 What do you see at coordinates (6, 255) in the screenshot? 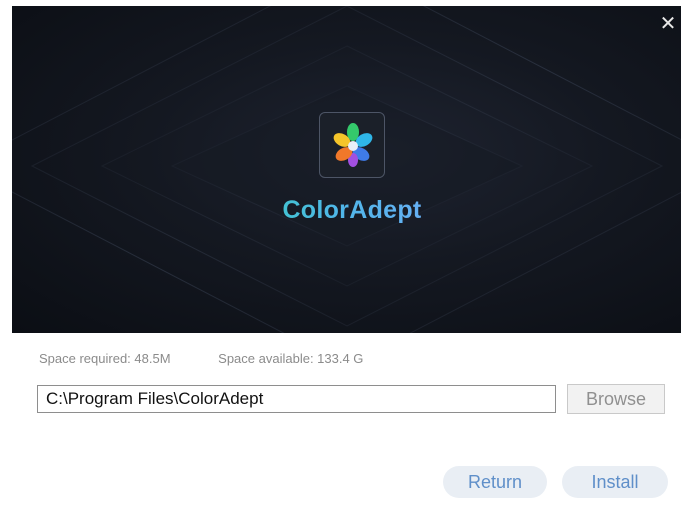
I see `window-edge` at bounding box center [6, 255].